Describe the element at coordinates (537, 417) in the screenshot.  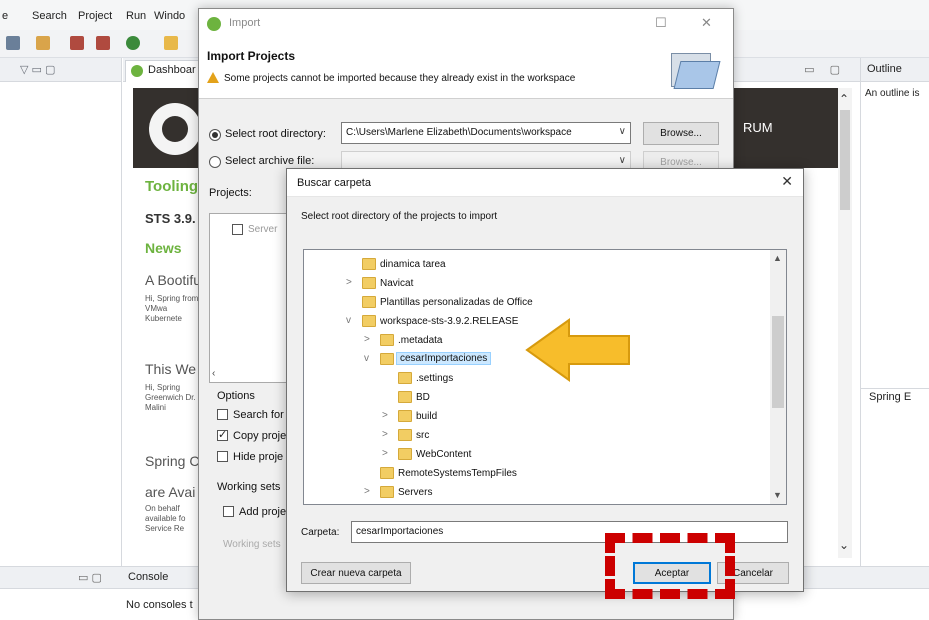
I see `tree-item-build: > build` at that location.